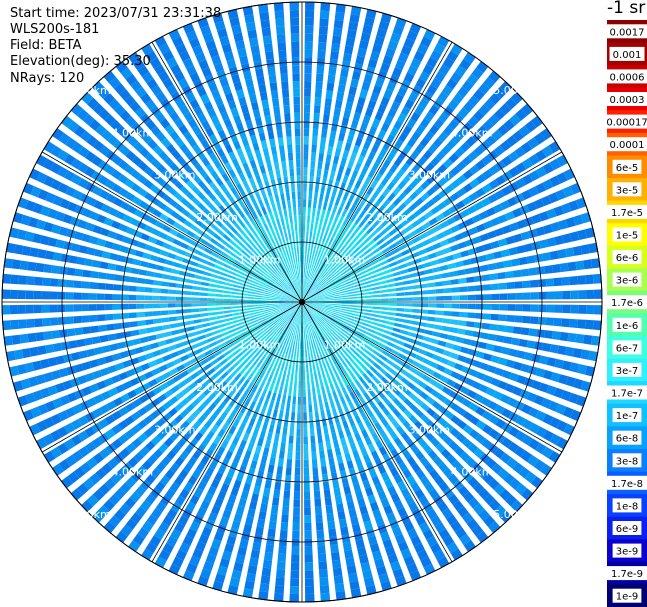  Describe the element at coordinates (430, 175) in the screenshot. I see `ring-label: 3.00km` at that location.